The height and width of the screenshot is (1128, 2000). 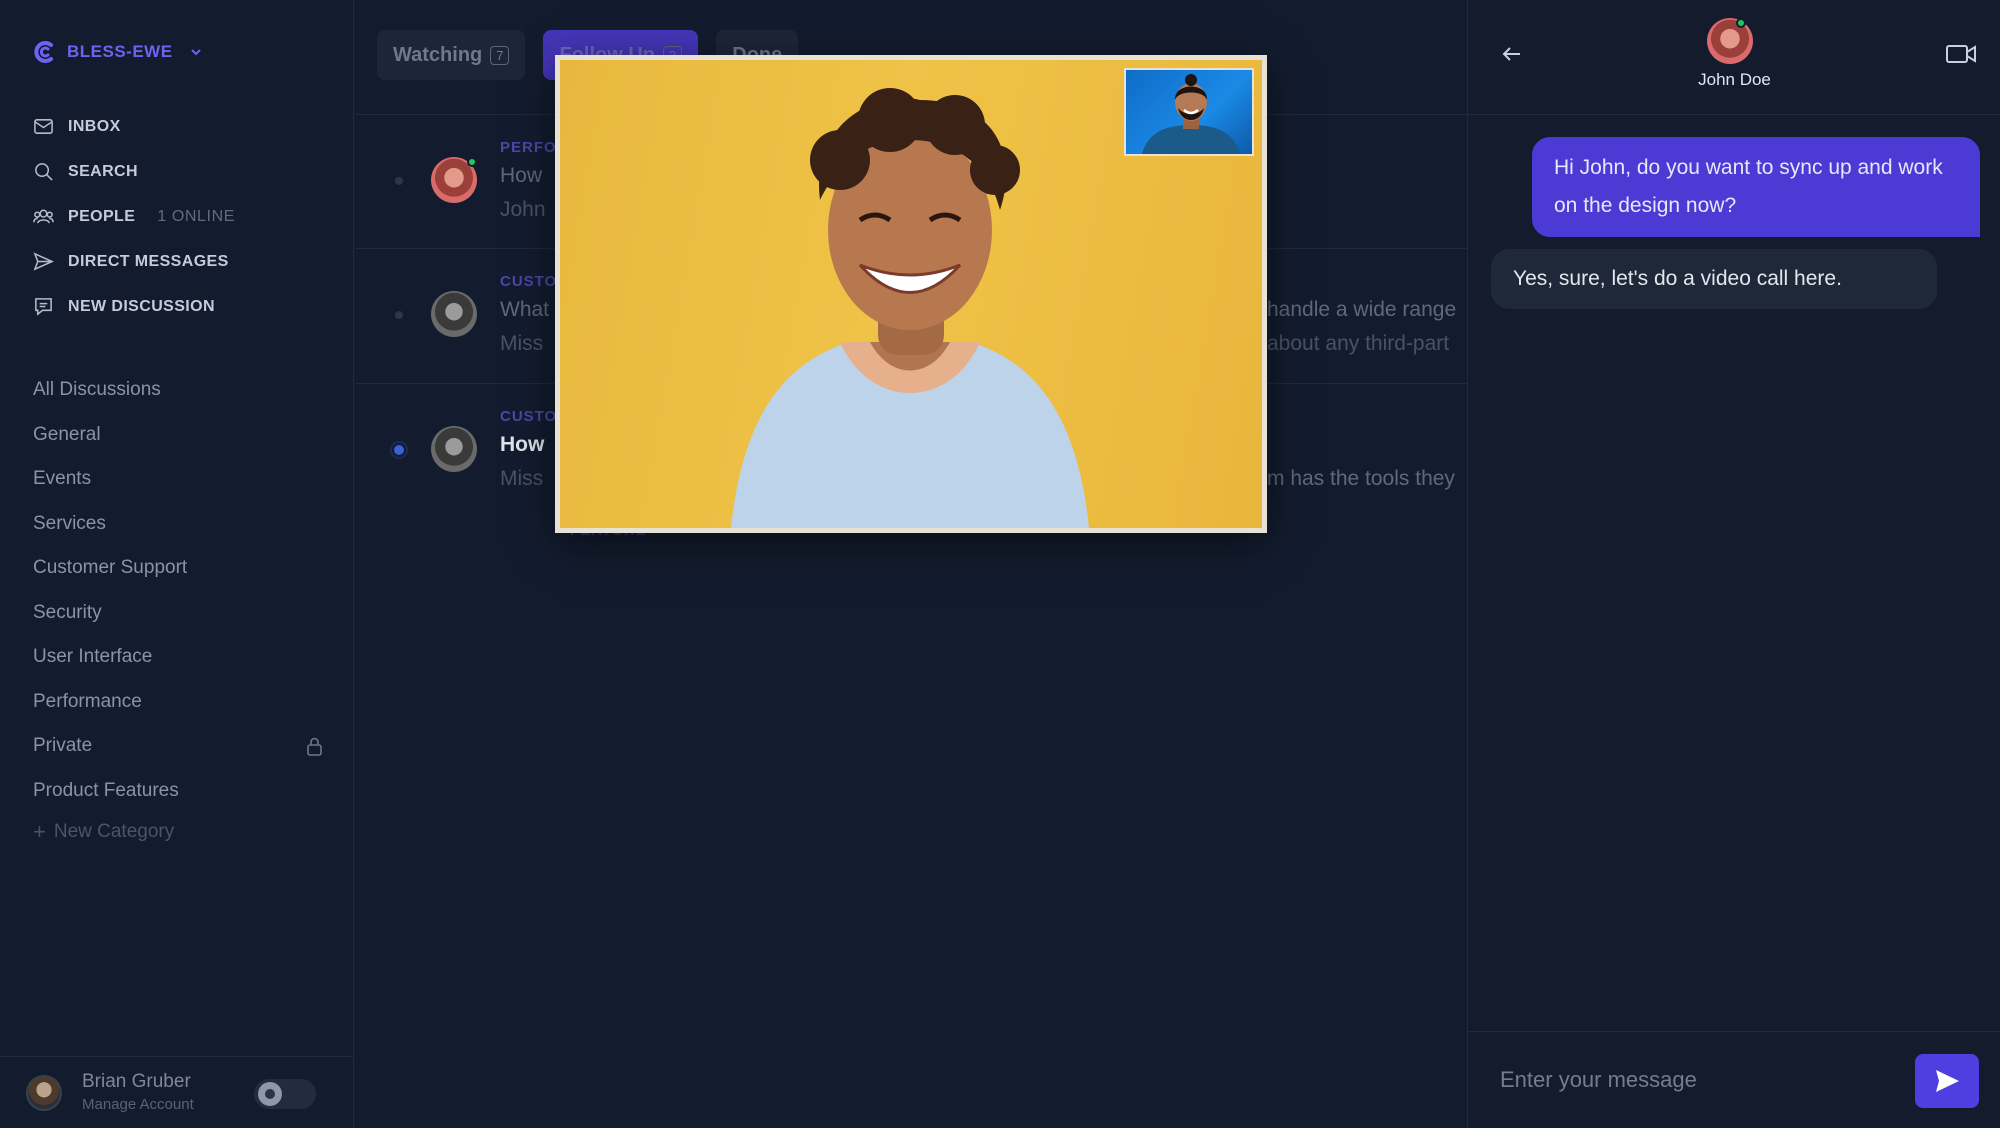 What do you see at coordinates (178, 746) in the screenshot?
I see `category-private: Private` at bounding box center [178, 746].